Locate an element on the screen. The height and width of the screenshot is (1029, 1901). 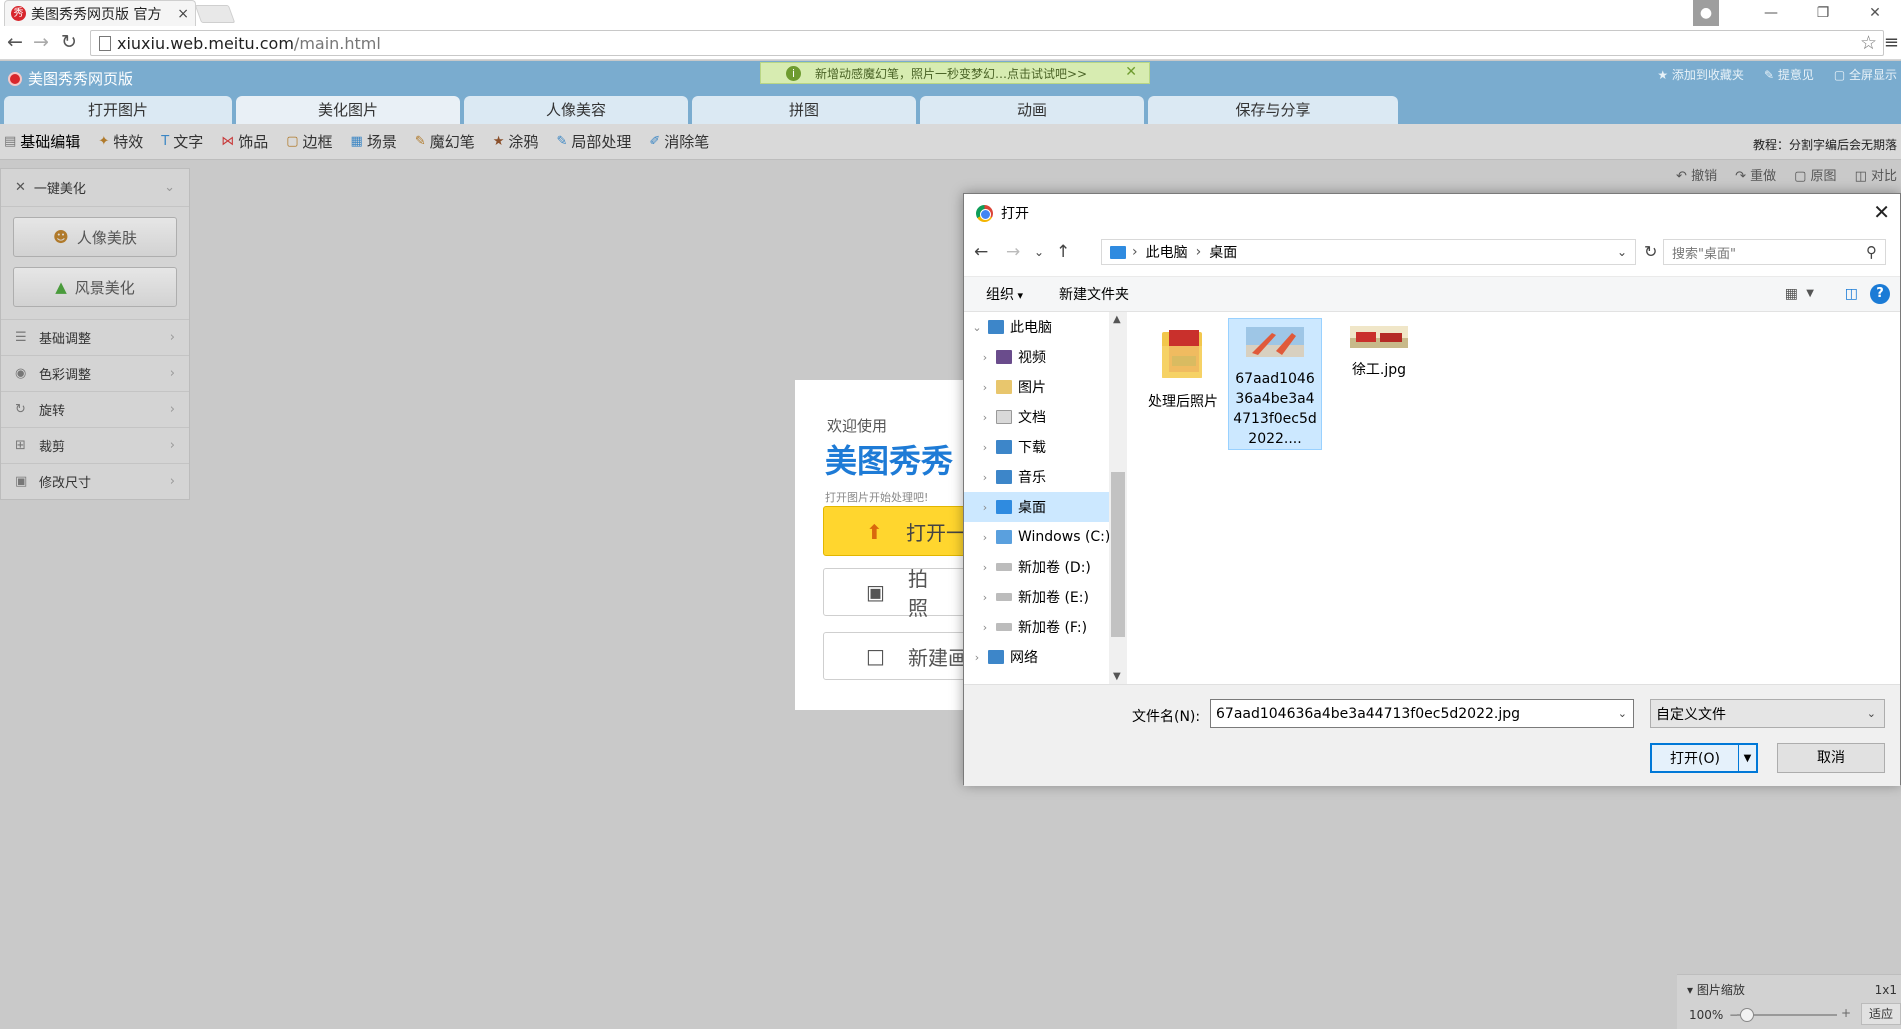
tab-portrait: 人像美容 is located at coordinates (576, 110).